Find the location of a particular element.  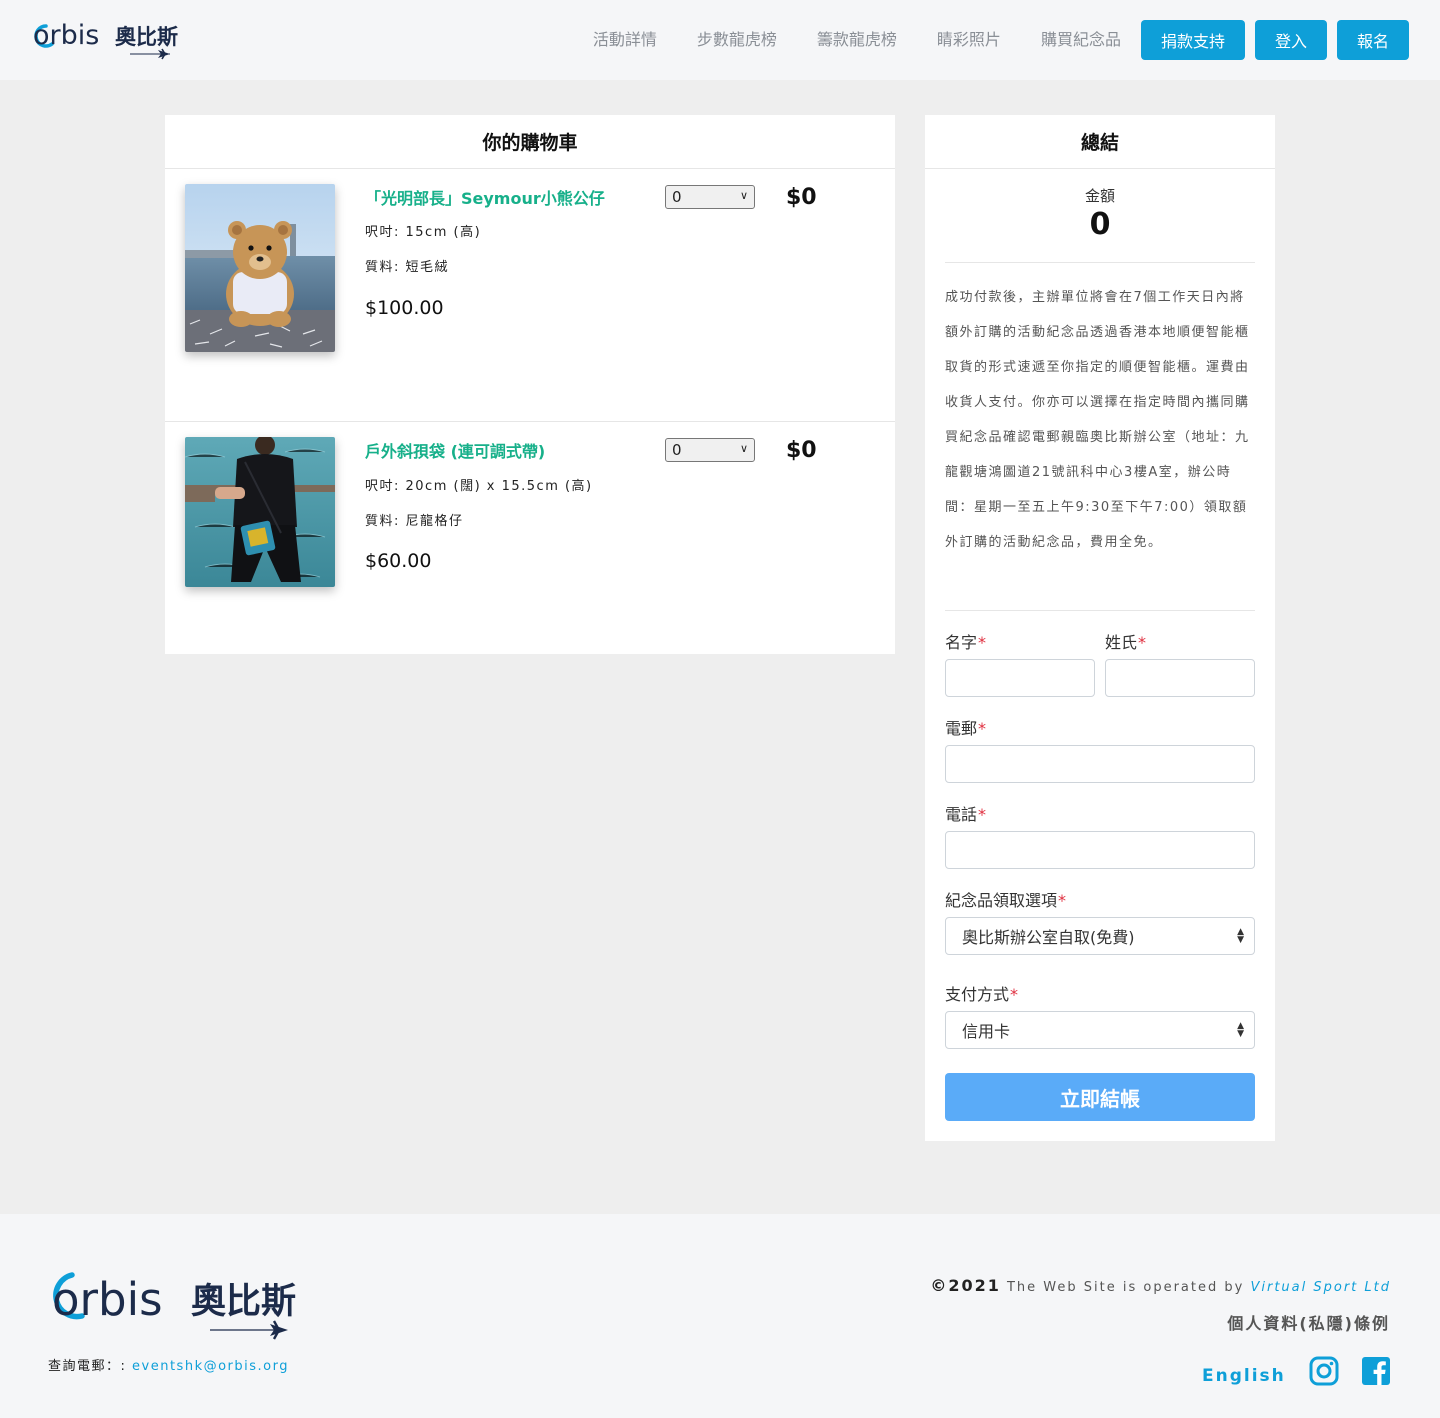

contact-email: 查詢電郵：: eventshk@orbis.org is located at coordinates (168, 1366).